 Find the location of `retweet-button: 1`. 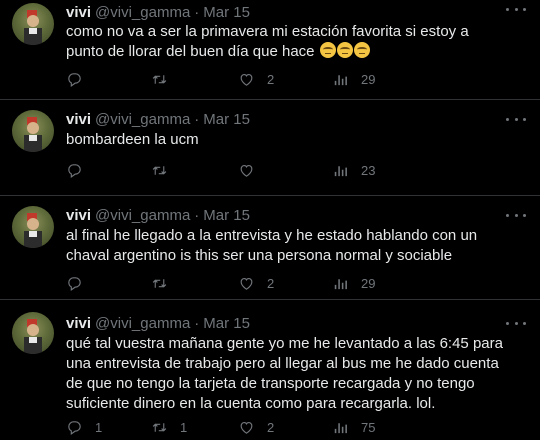

retweet-button: 1 is located at coordinates (169, 427).